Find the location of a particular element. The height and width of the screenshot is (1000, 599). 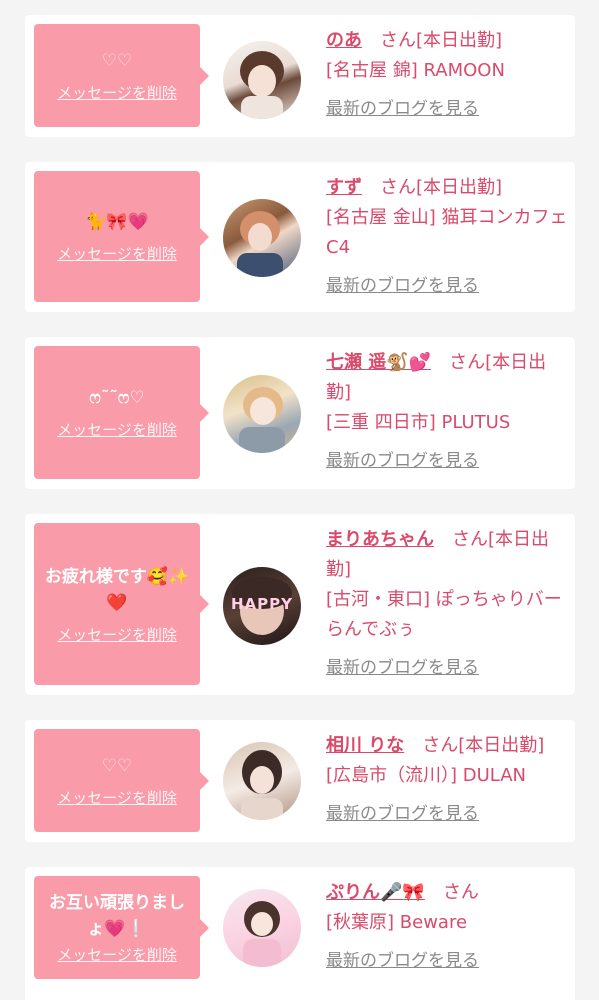

cast-name-link: のあ is located at coordinates (344, 40).